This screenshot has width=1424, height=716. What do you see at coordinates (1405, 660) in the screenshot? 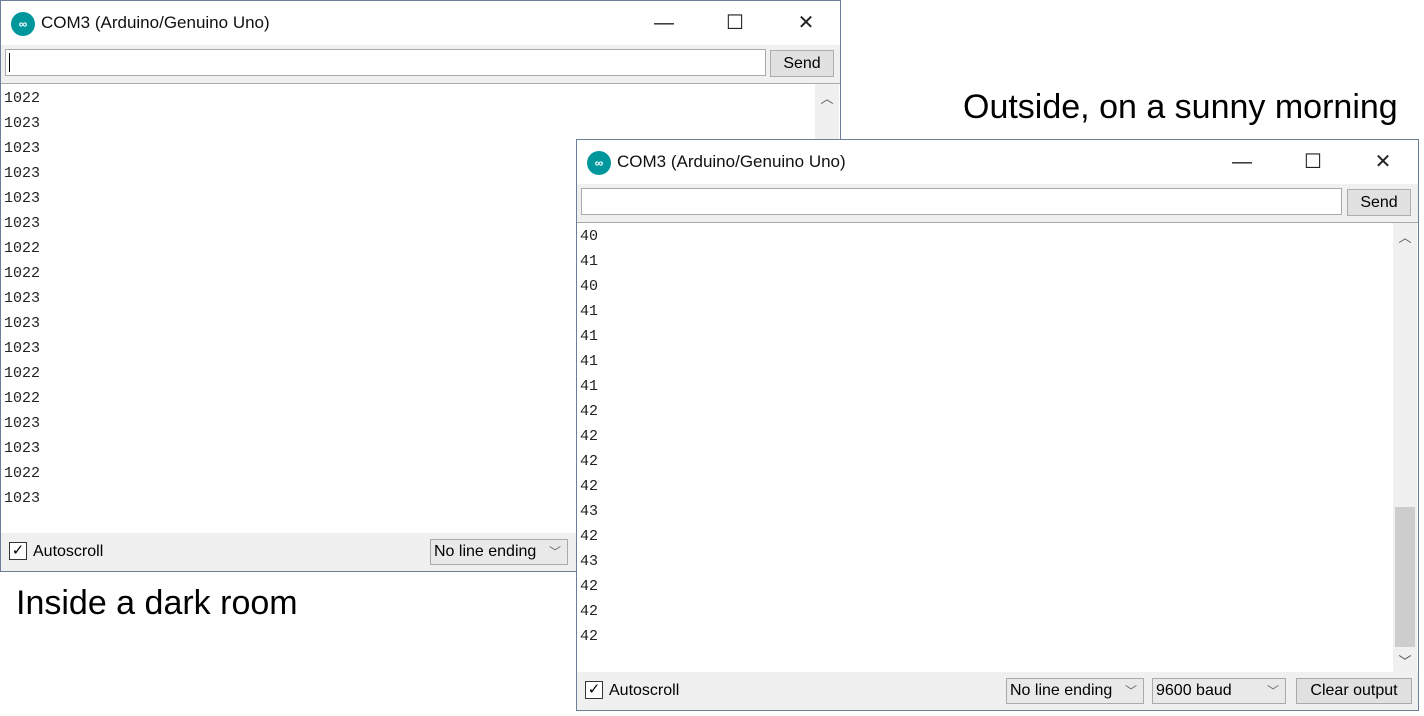
I see `scroll-down-icon: ﹀` at bounding box center [1405, 660].